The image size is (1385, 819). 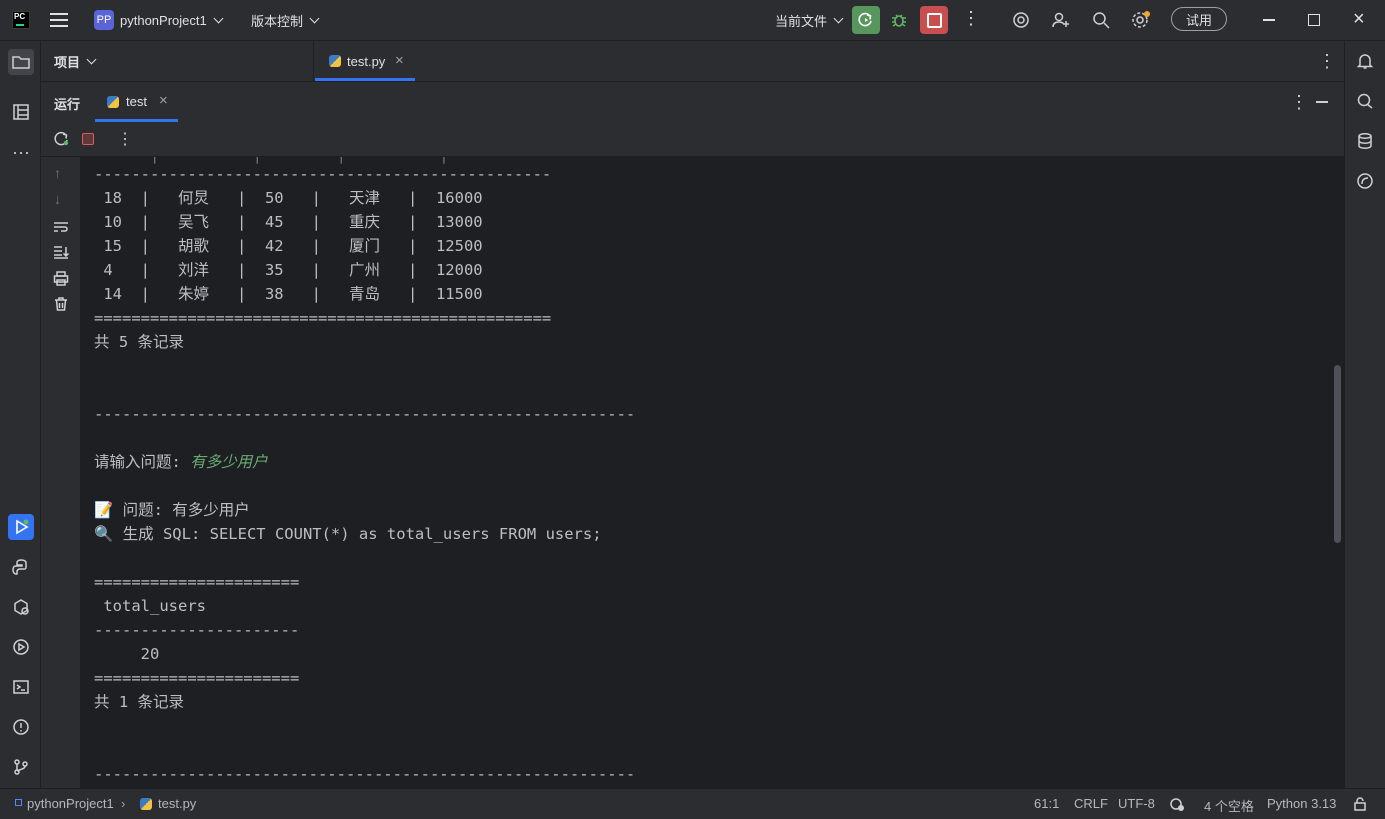 I want to click on lock-icon, so click(x=1360, y=805).